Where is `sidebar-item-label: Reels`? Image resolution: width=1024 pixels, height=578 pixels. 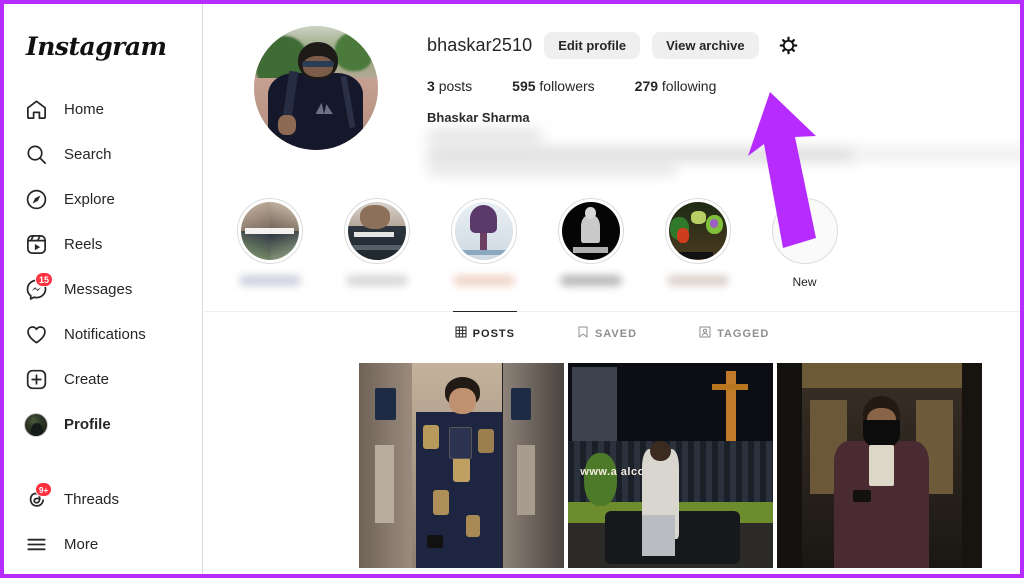 sidebar-item-label: Reels is located at coordinates (83, 244).